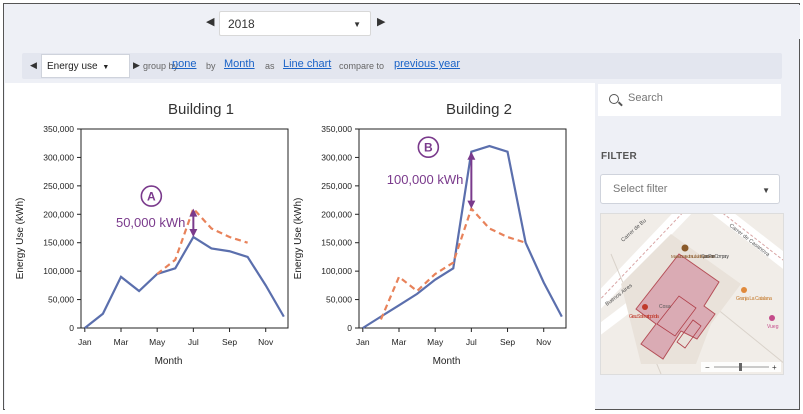 This screenshot has height=414, width=803. Describe the element at coordinates (295, 23) in the screenshot. I see `year-select: 2018 ▼` at that location.